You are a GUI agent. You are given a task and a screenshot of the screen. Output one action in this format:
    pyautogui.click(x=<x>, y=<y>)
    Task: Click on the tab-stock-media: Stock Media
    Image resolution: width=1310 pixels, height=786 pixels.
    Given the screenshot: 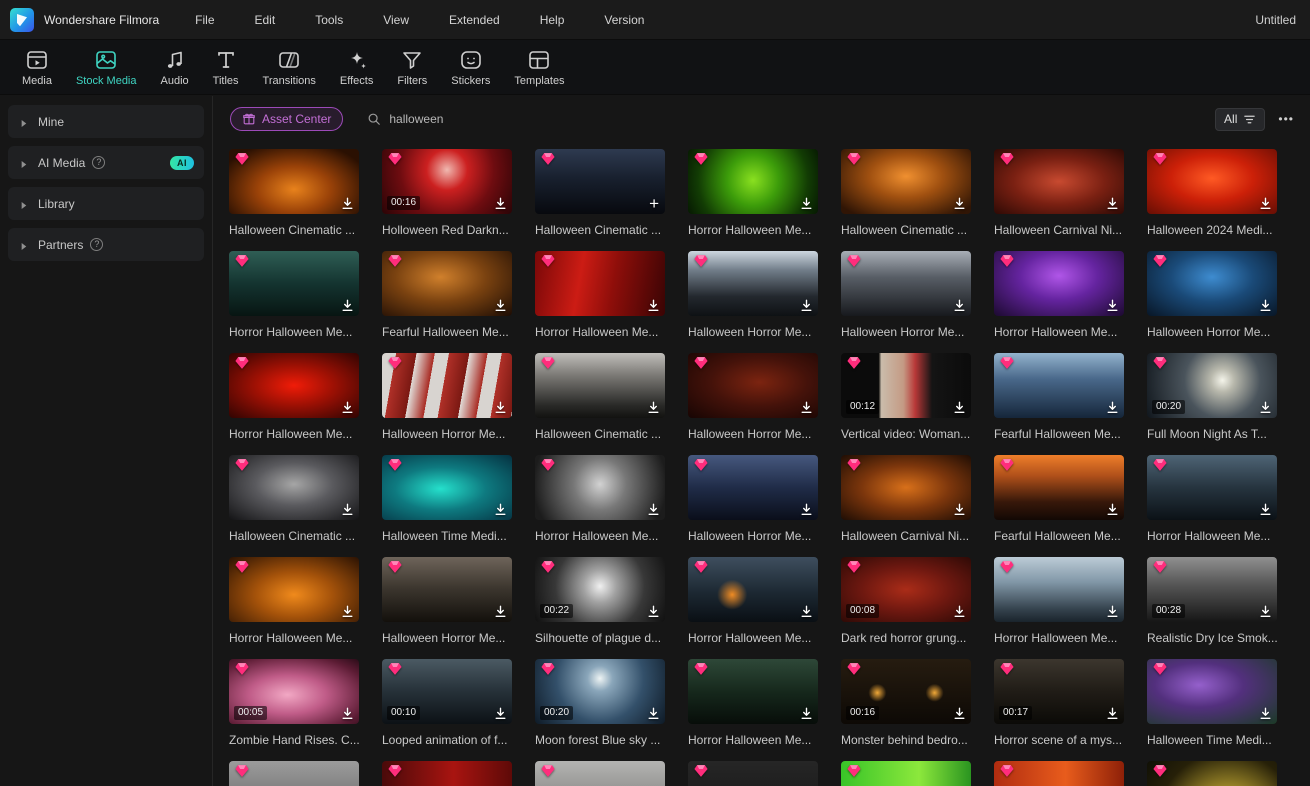 What is the action you would take?
    pyautogui.click(x=106, y=67)
    